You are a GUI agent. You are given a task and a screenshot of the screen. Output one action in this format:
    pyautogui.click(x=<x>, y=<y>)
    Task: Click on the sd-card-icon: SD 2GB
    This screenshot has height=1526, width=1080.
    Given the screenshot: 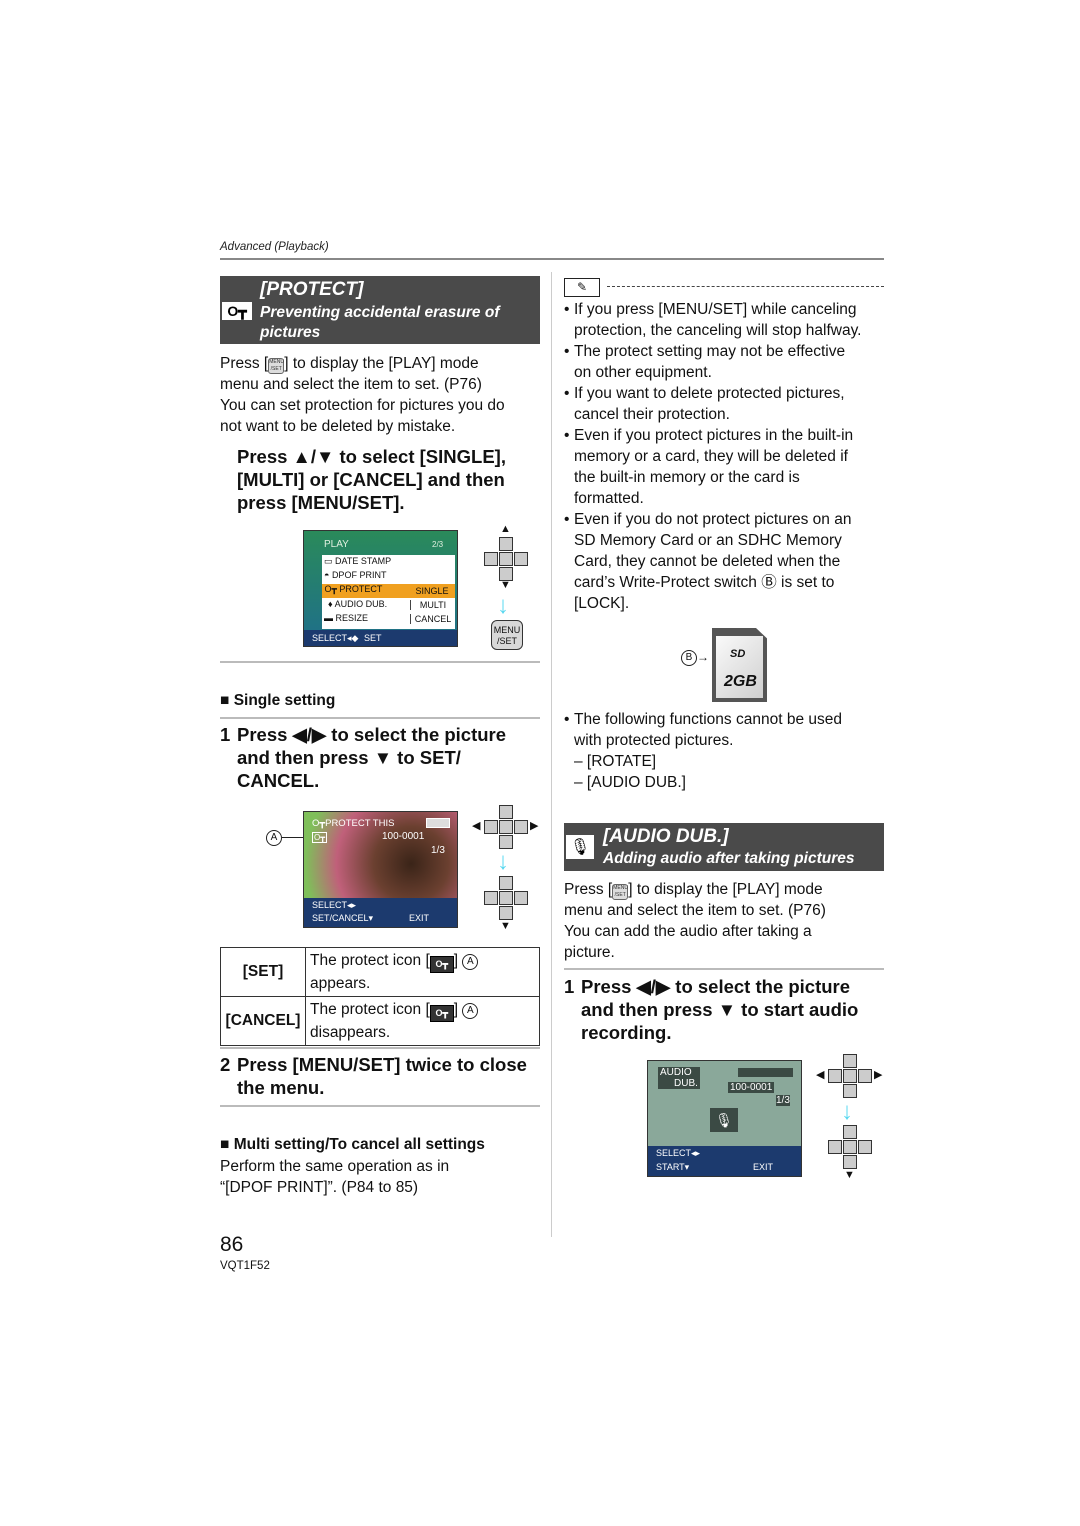 What is the action you would take?
    pyautogui.click(x=739, y=665)
    